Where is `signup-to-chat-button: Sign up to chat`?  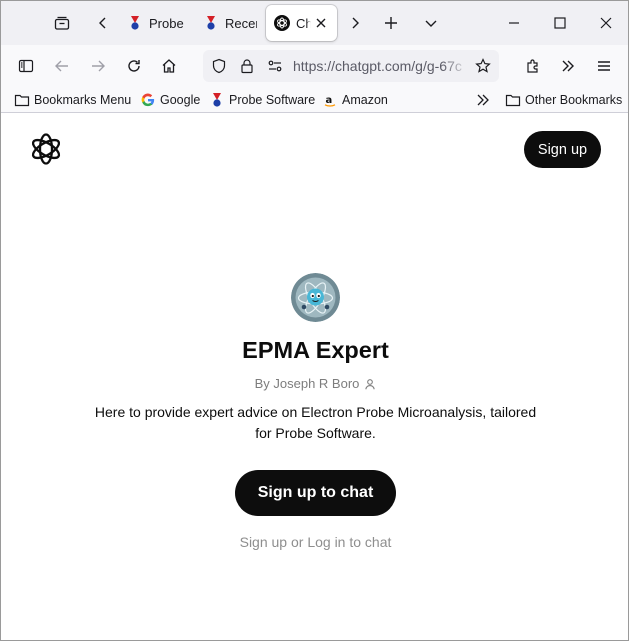 signup-to-chat-button: Sign up to chat is located at coordinates (315, 493).